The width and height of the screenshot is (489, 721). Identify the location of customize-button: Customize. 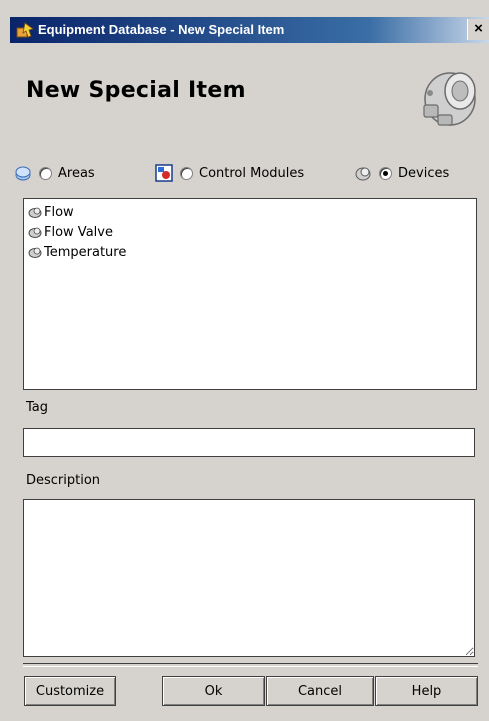
(70, 691).